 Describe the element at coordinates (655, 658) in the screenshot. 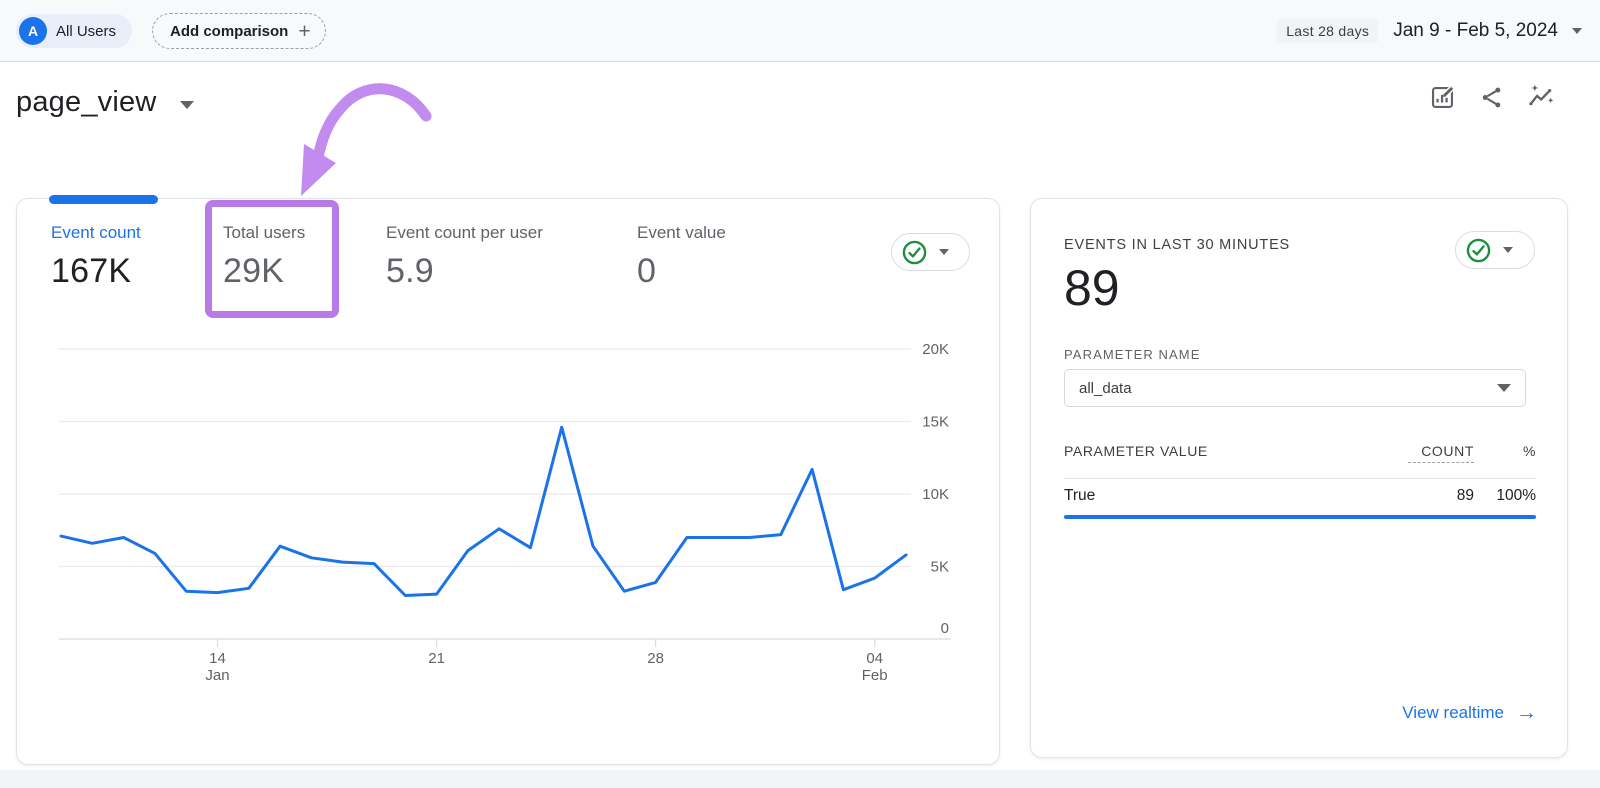

I see `x-tick-label: 28` at that location.